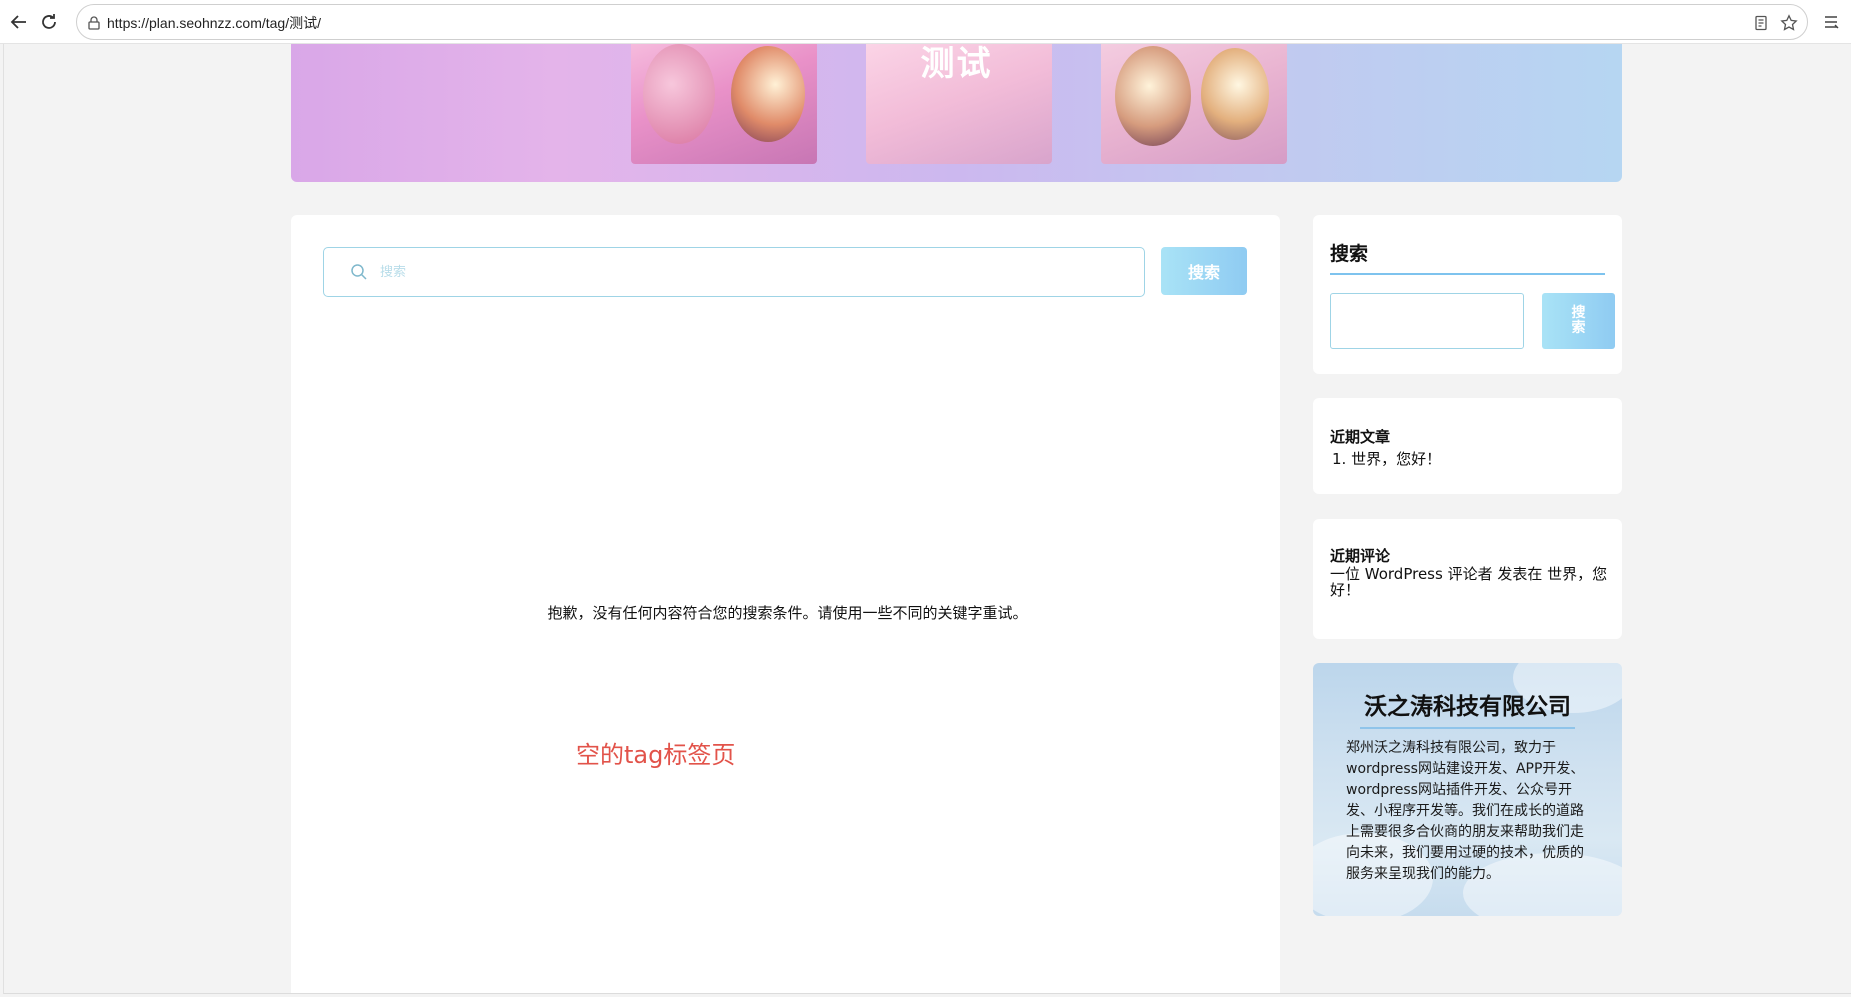  I want to click on browser-toolbar: https://plan.seohnzz.com/tag/测试/, so click(925, 22).